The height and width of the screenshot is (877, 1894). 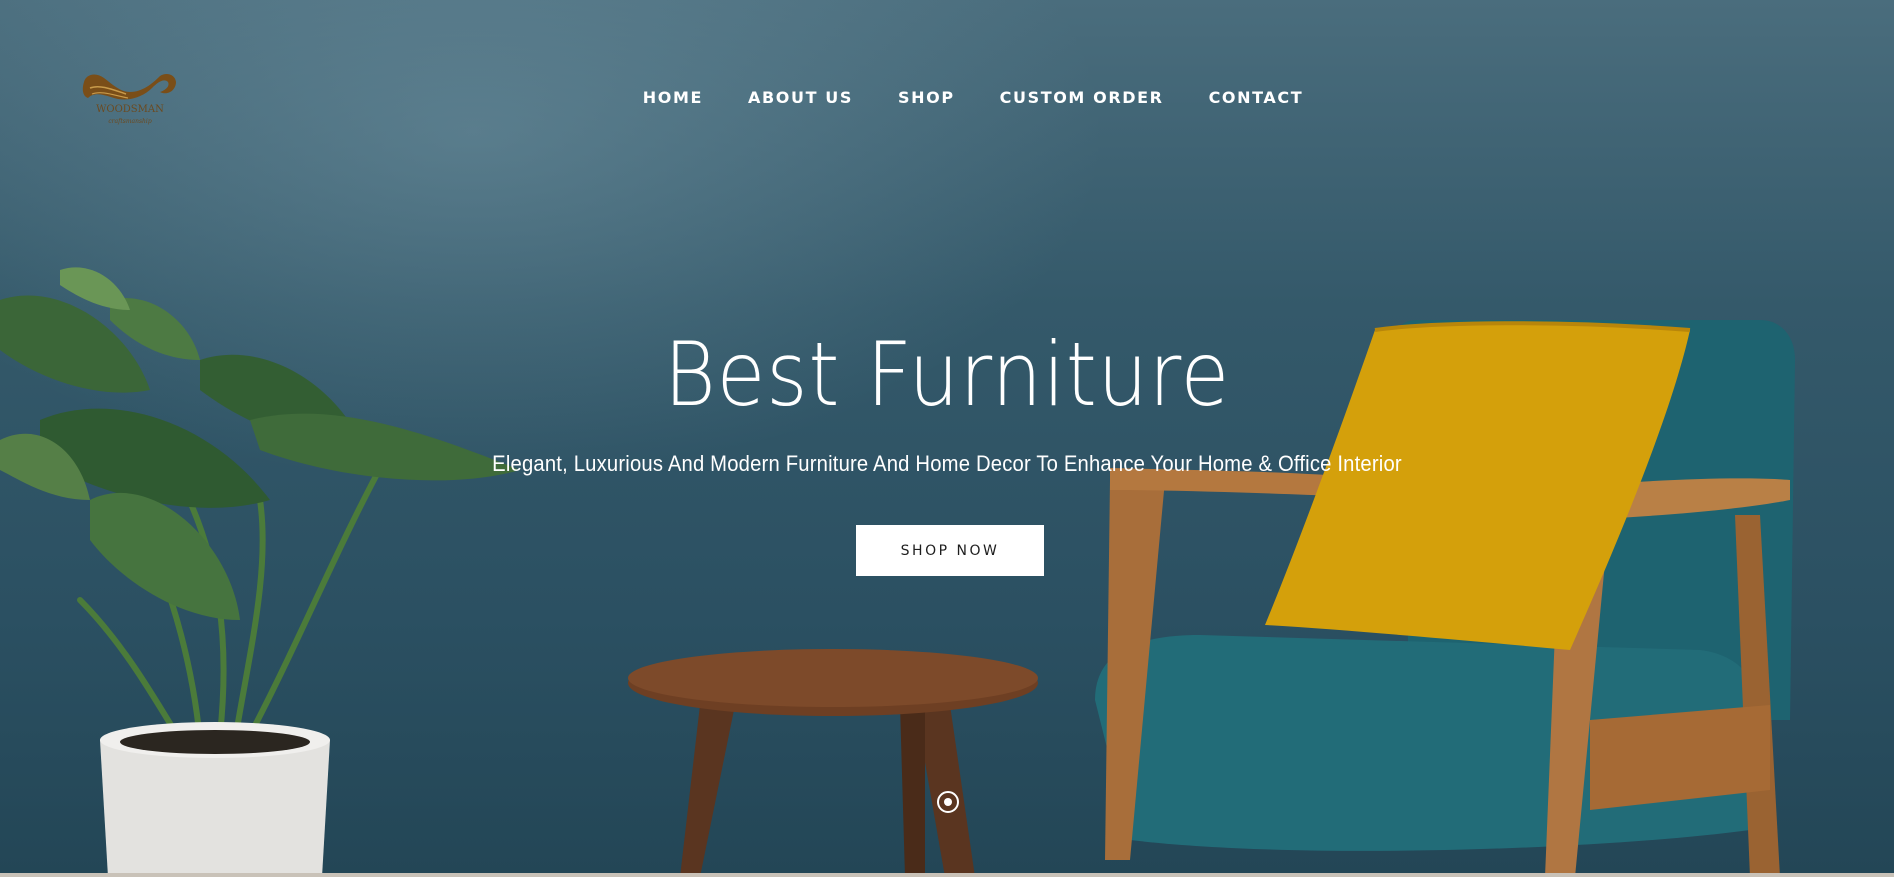 I want to click on nav-item-contact: CONTACT, so click(x=1256, y=97).